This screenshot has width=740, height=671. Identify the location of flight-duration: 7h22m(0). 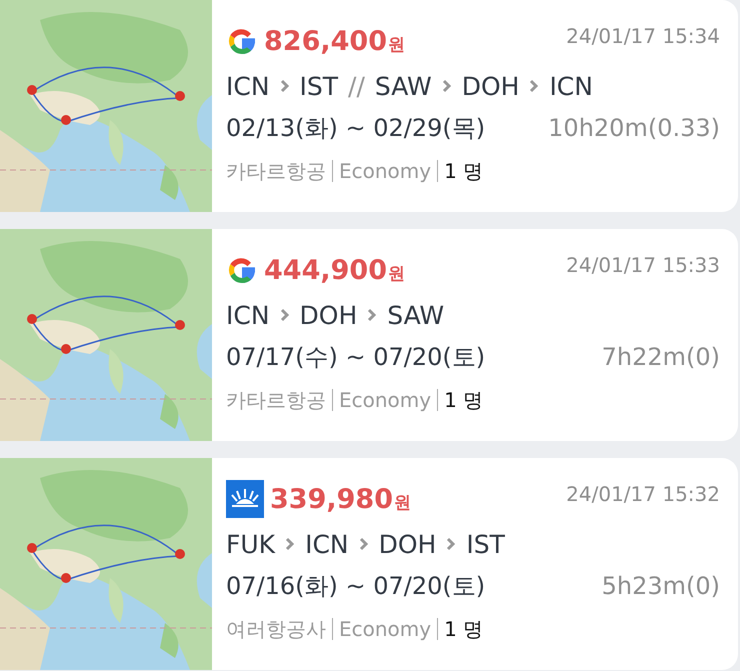
(661, 357).